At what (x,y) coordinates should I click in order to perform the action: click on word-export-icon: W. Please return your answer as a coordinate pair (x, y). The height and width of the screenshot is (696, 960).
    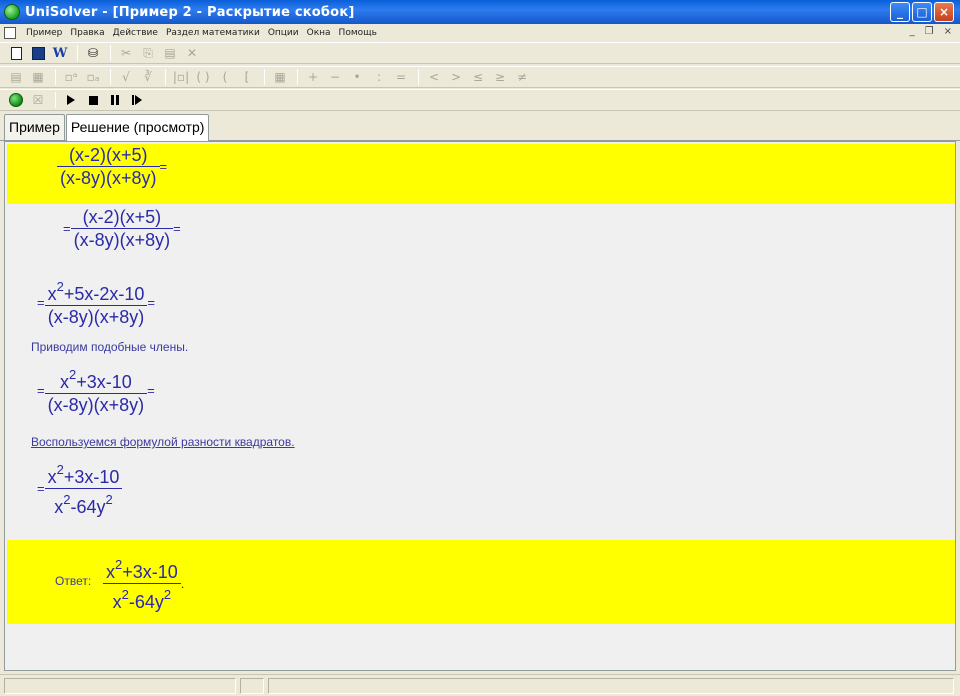
    Looking at the image, I should click on (60, 53).